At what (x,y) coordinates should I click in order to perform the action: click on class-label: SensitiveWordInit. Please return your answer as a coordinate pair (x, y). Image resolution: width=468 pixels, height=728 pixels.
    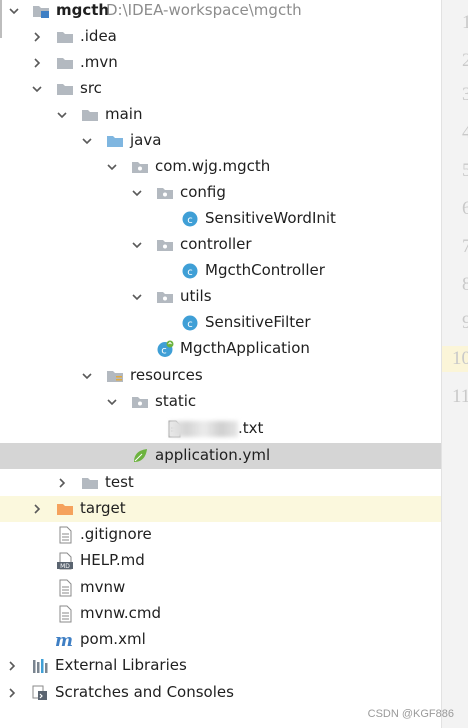
    Looking at the image, I should click on (270, 218).